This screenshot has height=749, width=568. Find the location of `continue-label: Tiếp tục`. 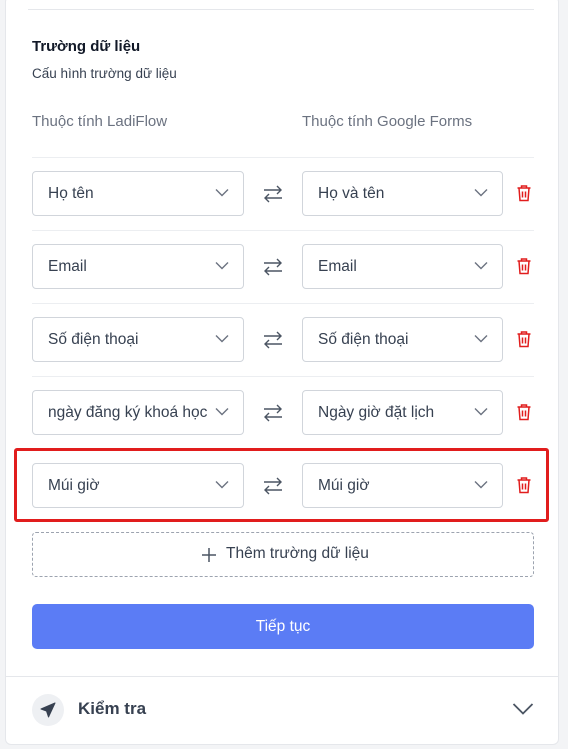

continue-label: Tiếp tục is located at coordinates (283, 626).